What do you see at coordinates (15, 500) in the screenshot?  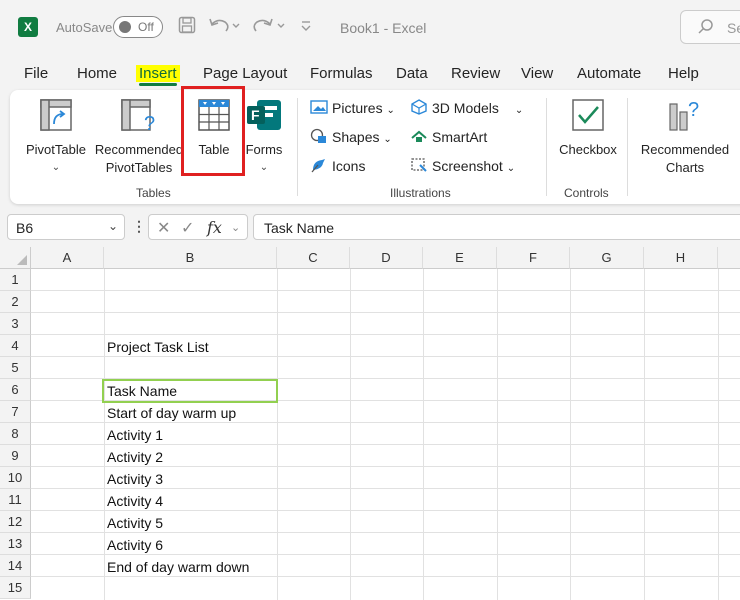 I see `row-header-11: 11` at bounding box center [15, 500].